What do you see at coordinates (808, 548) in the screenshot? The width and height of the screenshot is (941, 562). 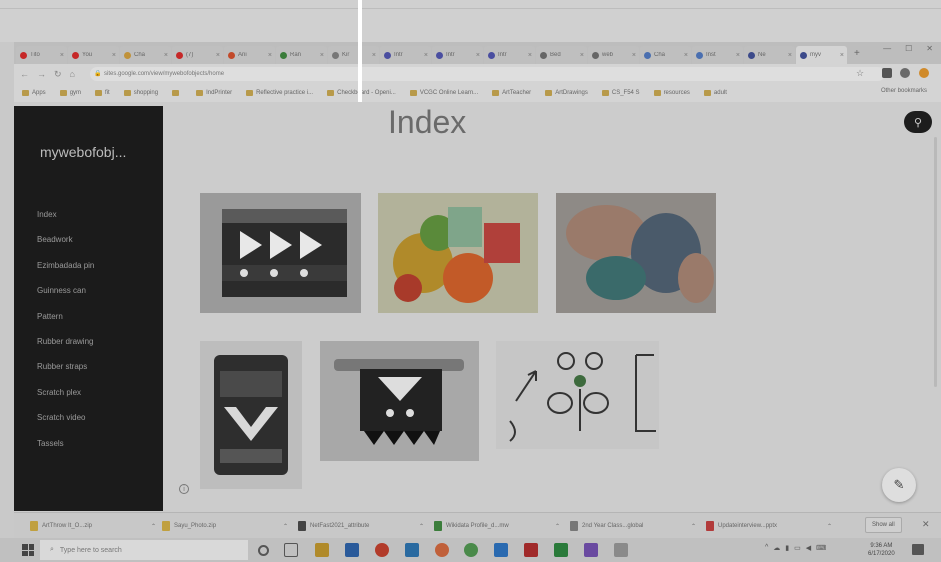 I see `volume-icon: ◀` at bounding box center [808, 548].